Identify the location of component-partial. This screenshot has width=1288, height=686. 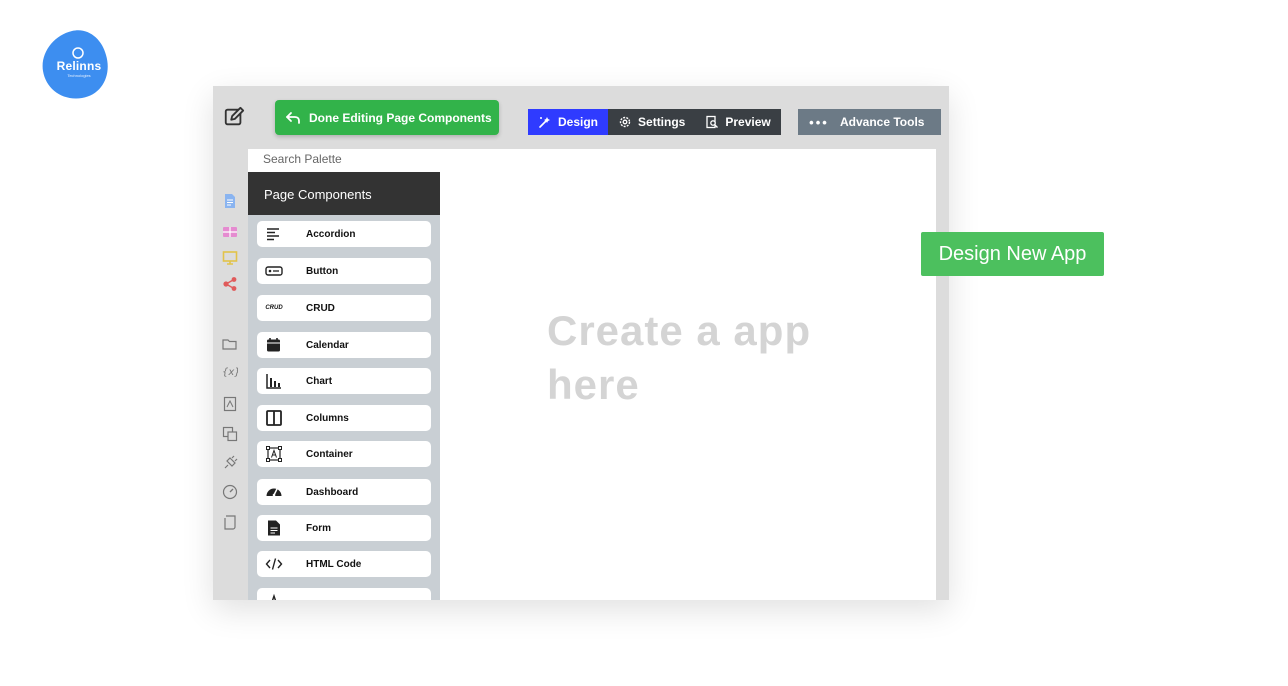
(344, 594).